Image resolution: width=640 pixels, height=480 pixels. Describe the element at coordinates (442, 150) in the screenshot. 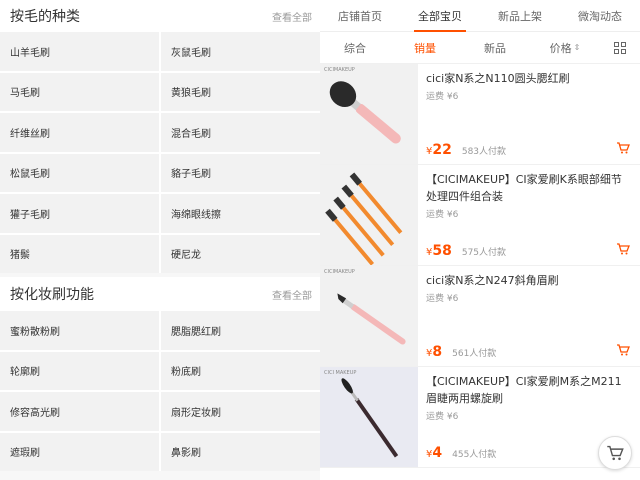

I see `product-price: 22` at that location.